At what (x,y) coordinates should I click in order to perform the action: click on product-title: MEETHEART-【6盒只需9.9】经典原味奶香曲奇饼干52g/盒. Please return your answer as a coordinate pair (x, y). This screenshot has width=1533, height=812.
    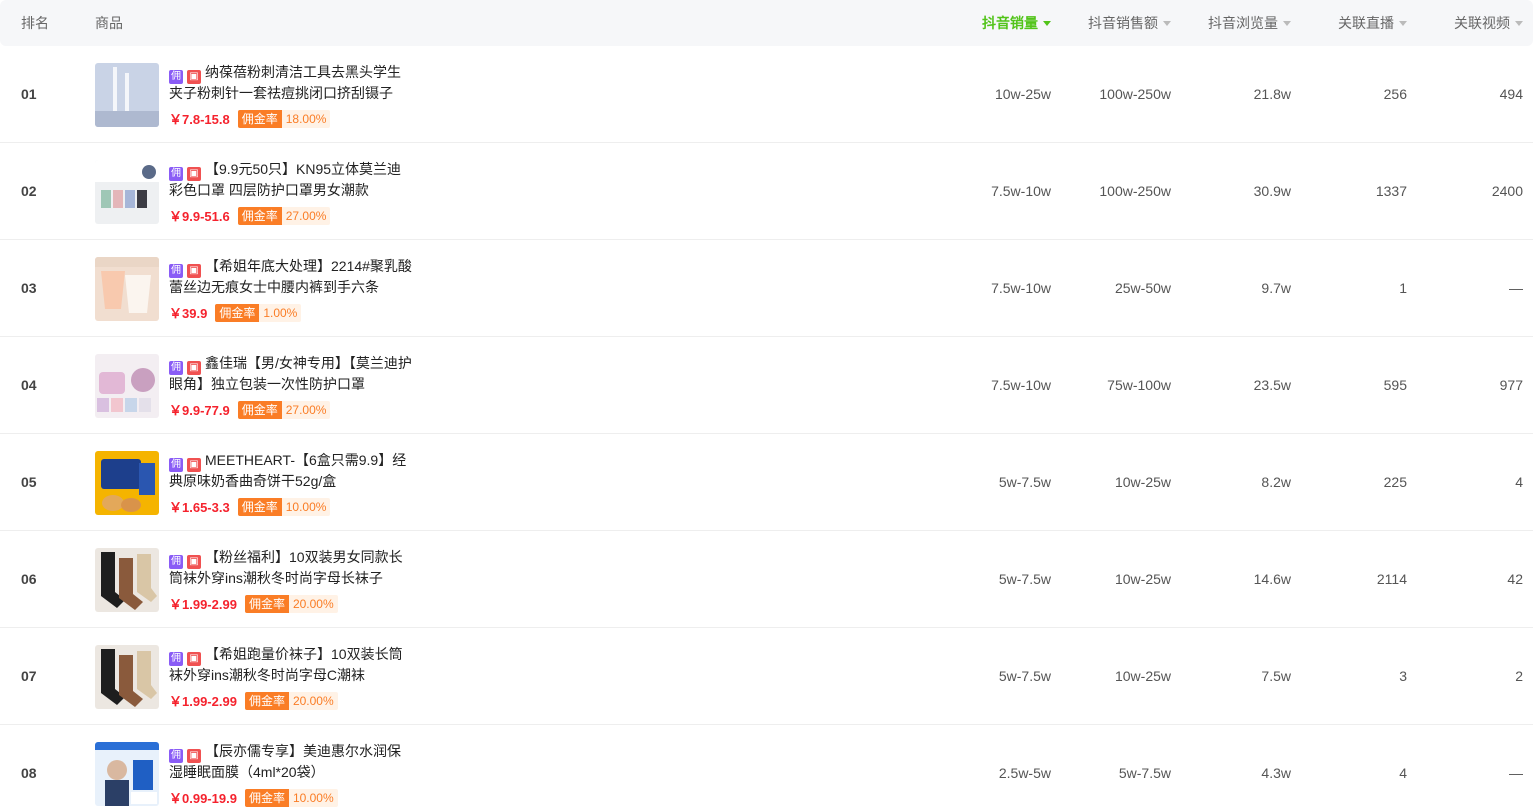
    Looking at the image, I should click on (287, 470).